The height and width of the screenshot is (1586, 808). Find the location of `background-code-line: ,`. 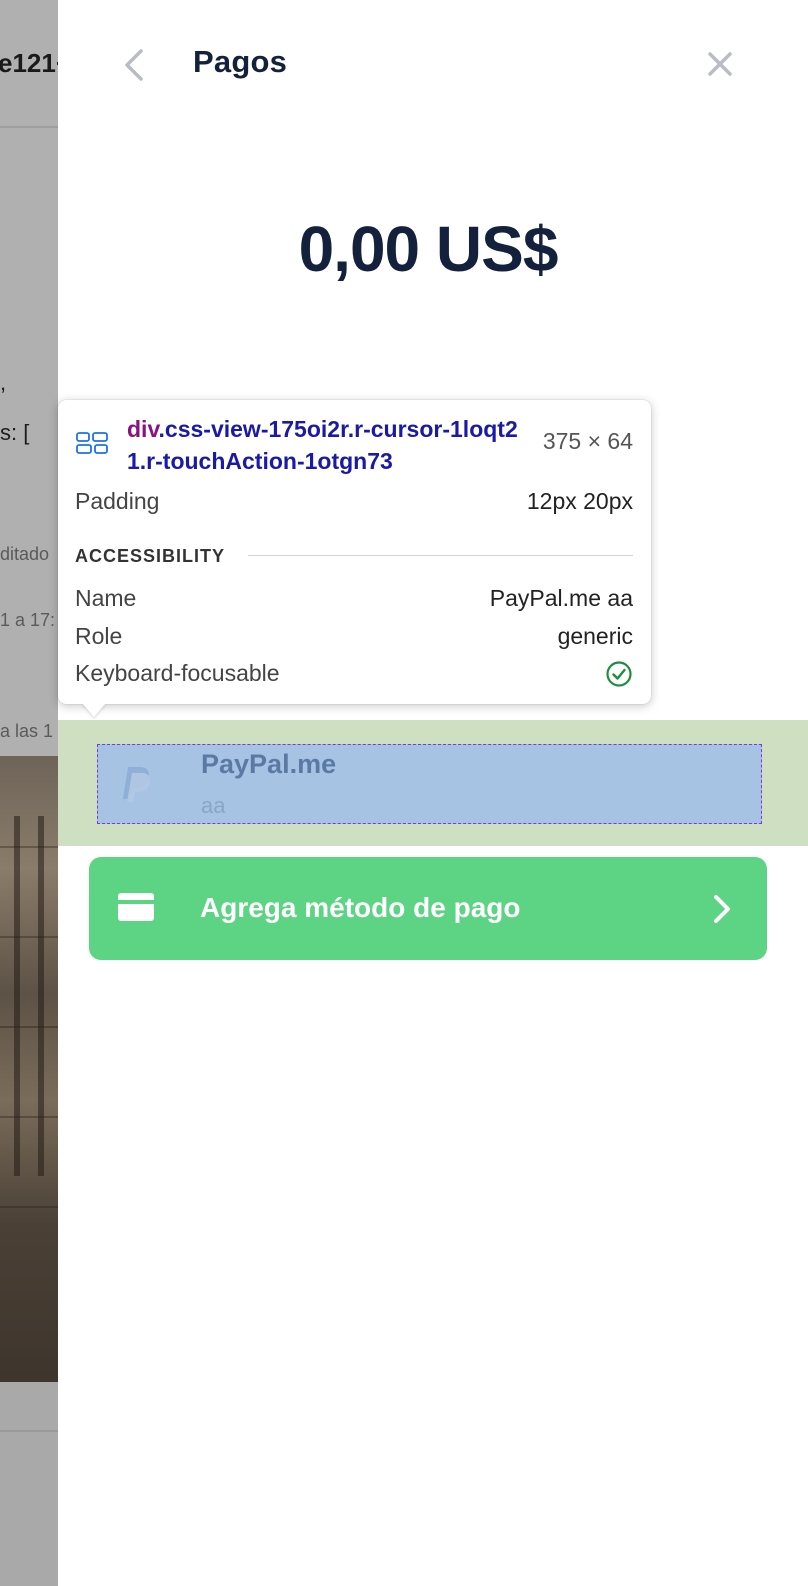

background-code-line: , is located at coordinates (3, 382).